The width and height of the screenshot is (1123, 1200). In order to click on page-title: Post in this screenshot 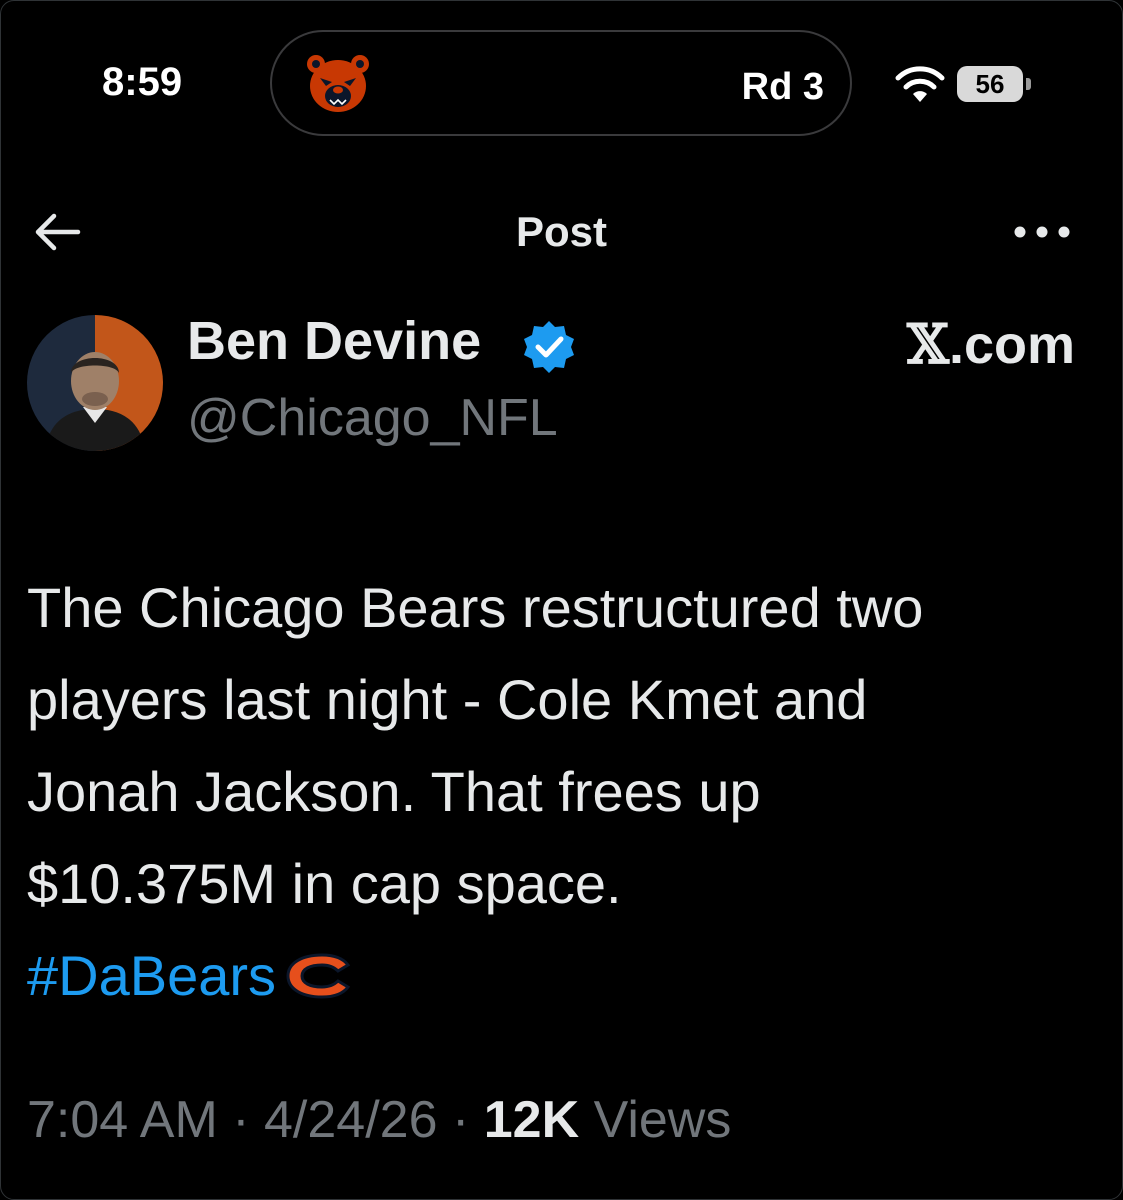, I will do `click(561, 231)`.